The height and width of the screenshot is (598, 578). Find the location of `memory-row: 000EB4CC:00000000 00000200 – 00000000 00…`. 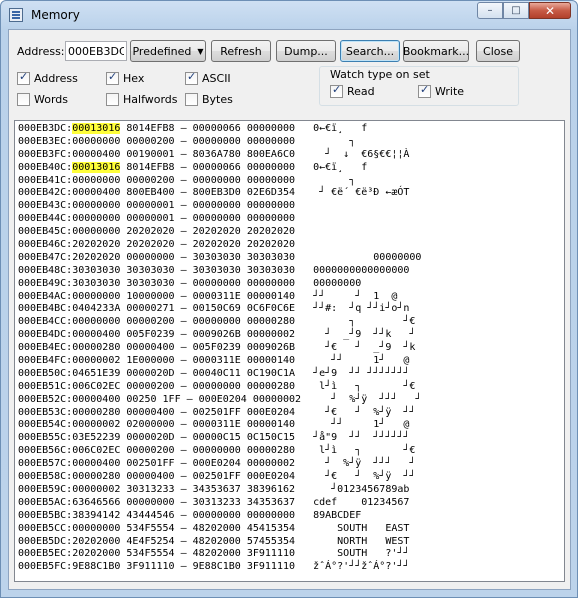

memory-row: 000EB4CC:00000000 00000200 – 00000000 00… is located at coordinates (219, 322).